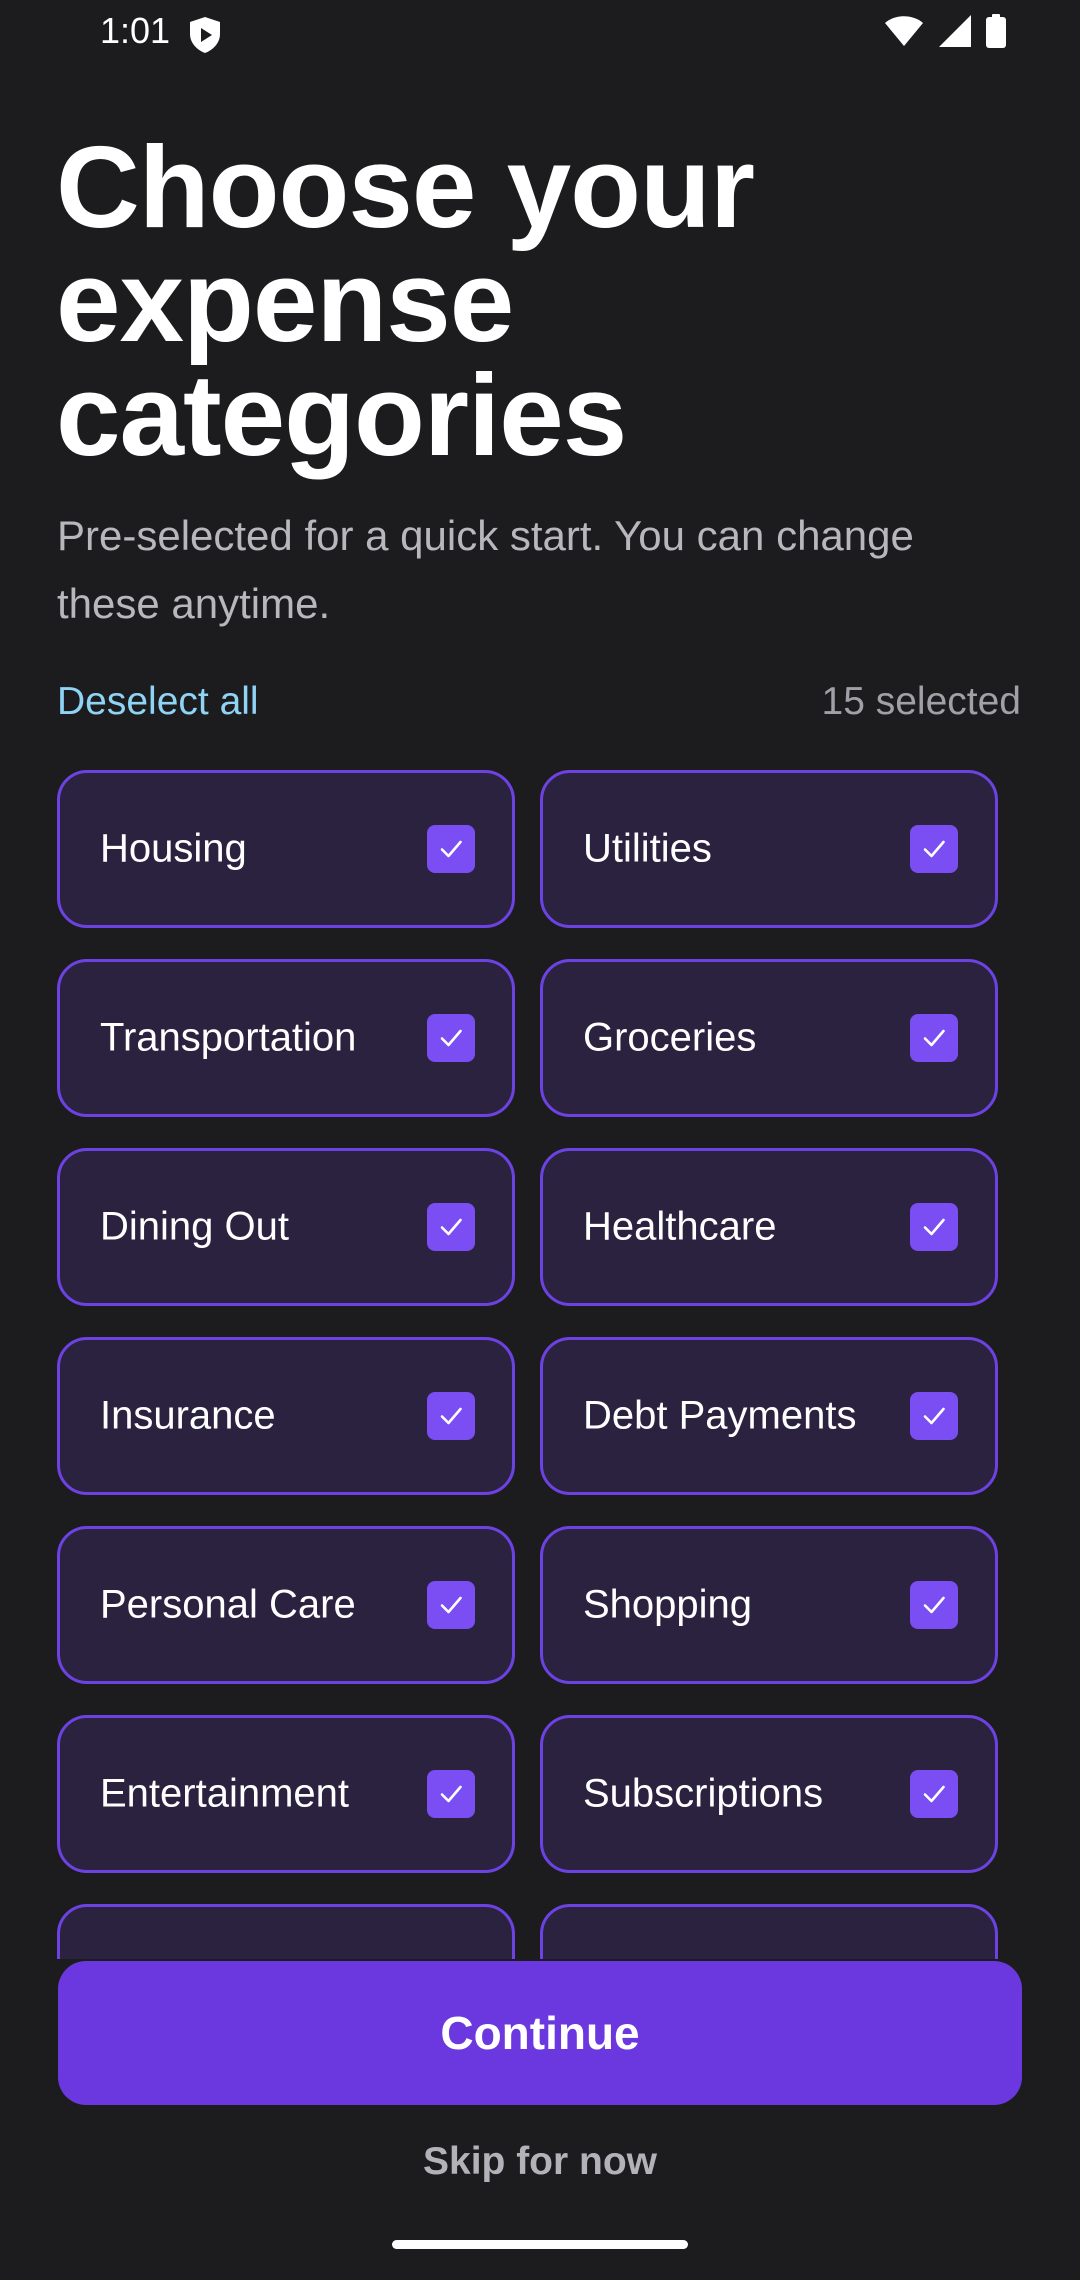 This screenshot has height=2280, width=1080. I want to click on category-card: Dining Out, so click(286, 1227).